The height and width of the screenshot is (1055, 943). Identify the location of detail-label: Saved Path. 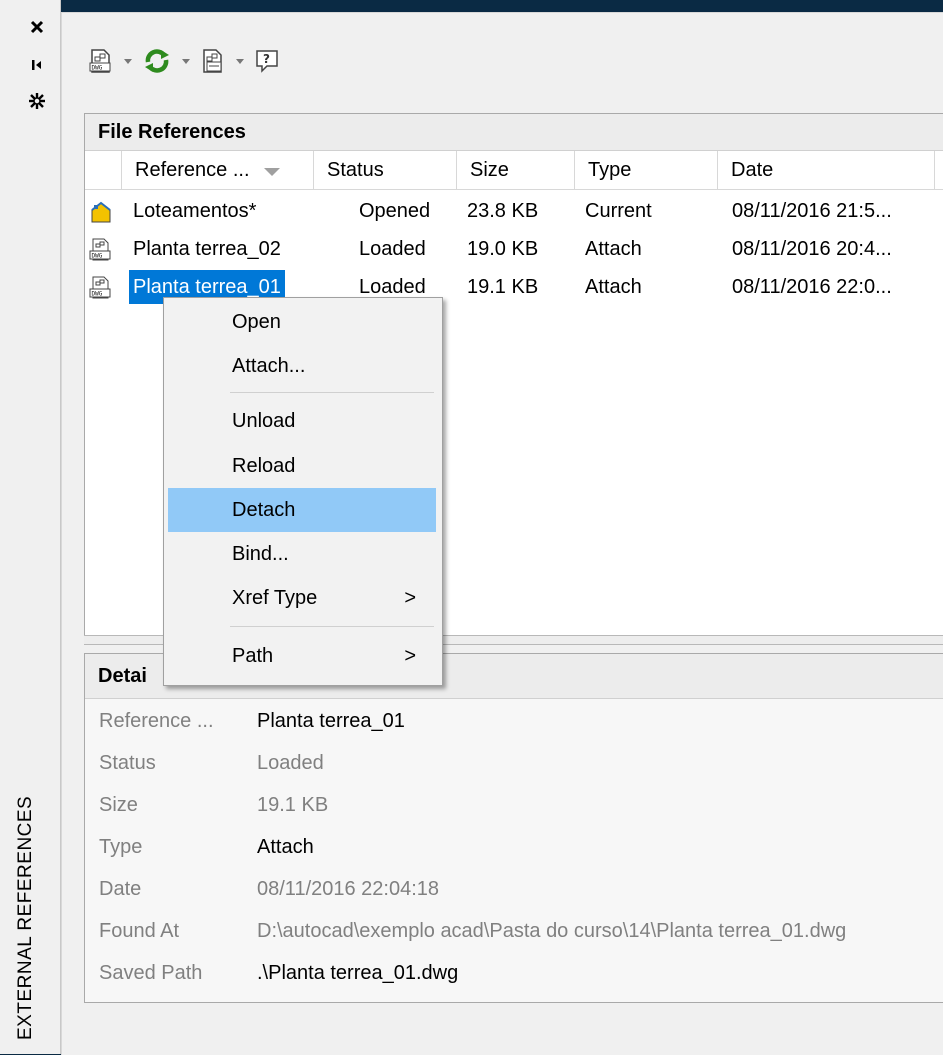
(151, 973).